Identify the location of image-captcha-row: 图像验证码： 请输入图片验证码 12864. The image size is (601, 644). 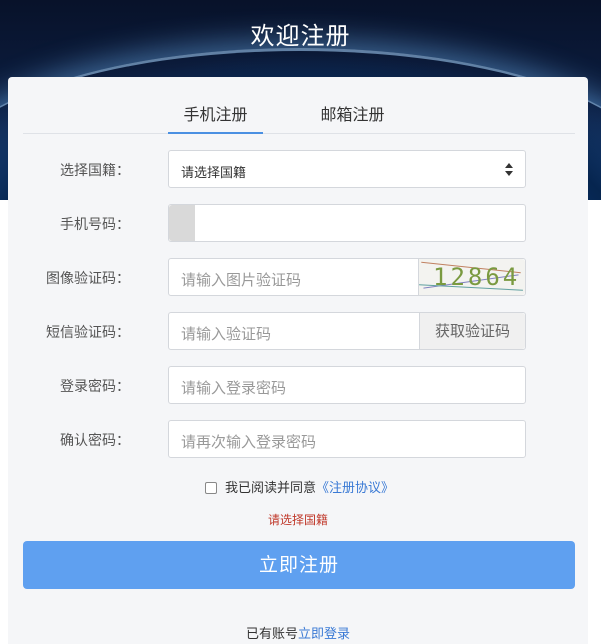
(298, 277).